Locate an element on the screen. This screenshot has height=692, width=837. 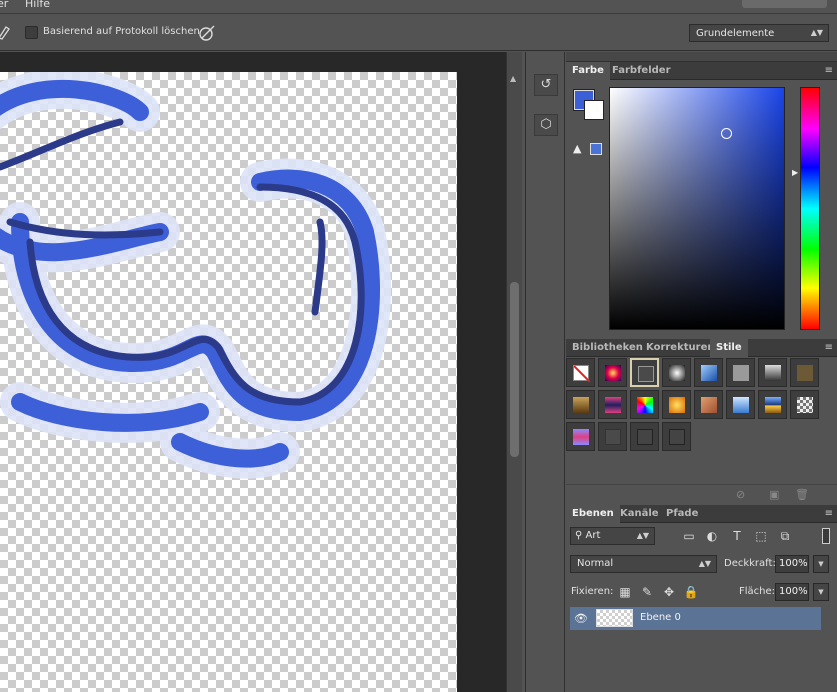
canvas-vertical-scrollbar: ▲ is located at coordinates (514, 372).